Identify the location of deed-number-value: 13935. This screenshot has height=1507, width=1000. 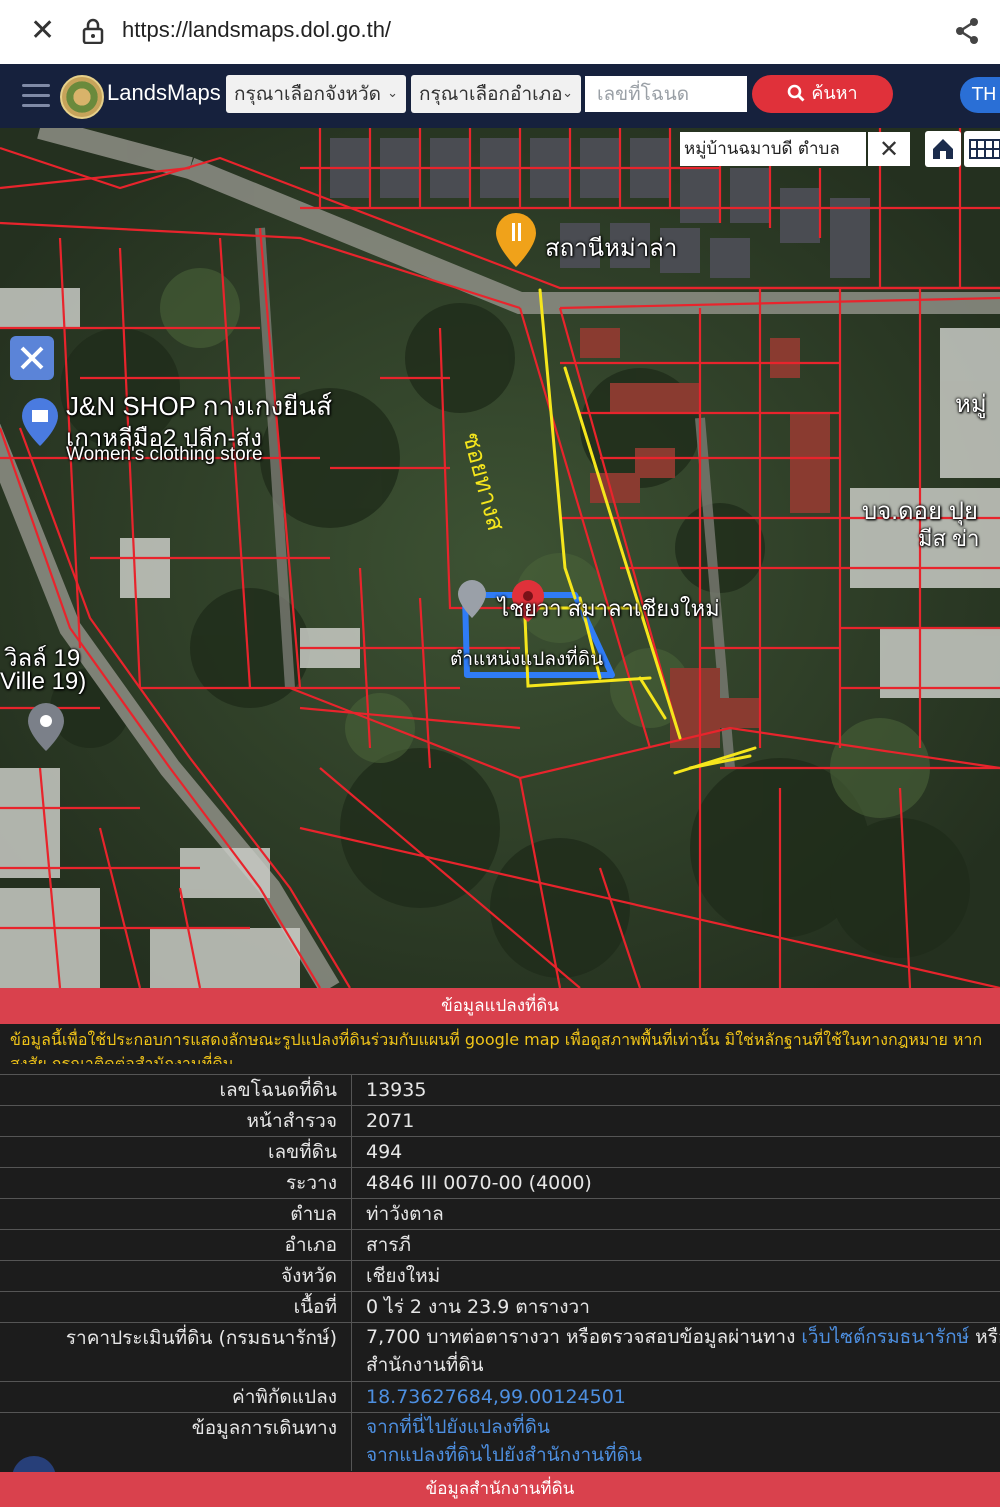
(396, 1090).